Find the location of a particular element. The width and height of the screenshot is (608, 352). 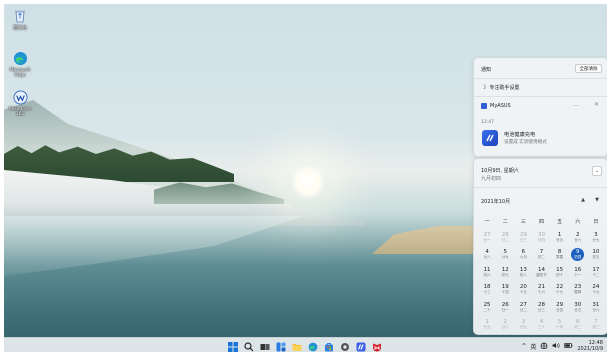

search-icon is located at coordinates (249, 346).